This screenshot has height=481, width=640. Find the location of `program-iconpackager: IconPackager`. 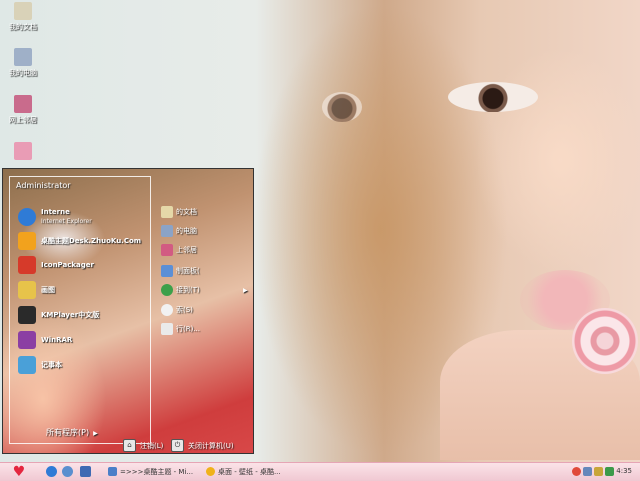

program-iconpackager: IconPackager is located at coordinates (56, 265).